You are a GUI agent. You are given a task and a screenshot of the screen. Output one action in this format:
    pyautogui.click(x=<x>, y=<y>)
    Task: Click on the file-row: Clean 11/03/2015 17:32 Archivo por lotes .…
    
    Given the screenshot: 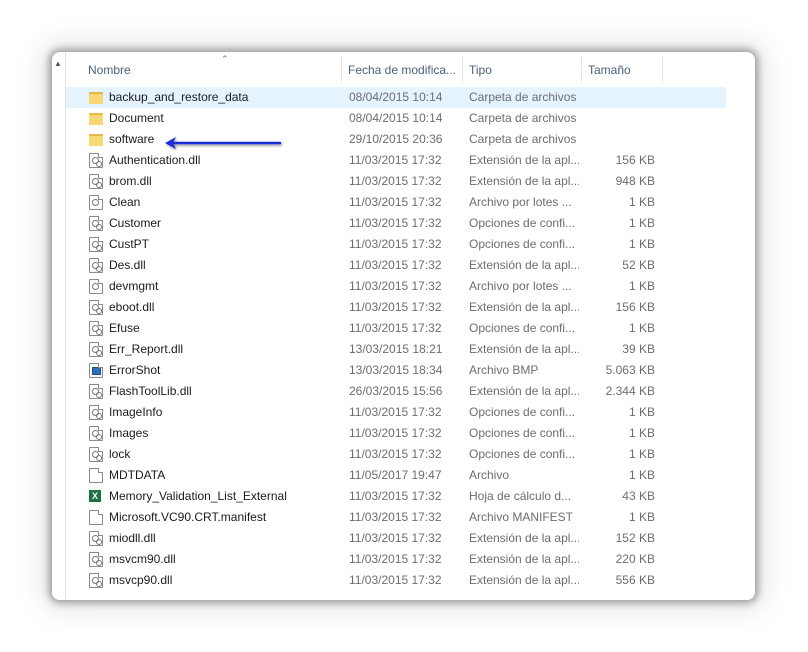 What is the action you would take?
    pyautogui.click(x=396, y=202)
    